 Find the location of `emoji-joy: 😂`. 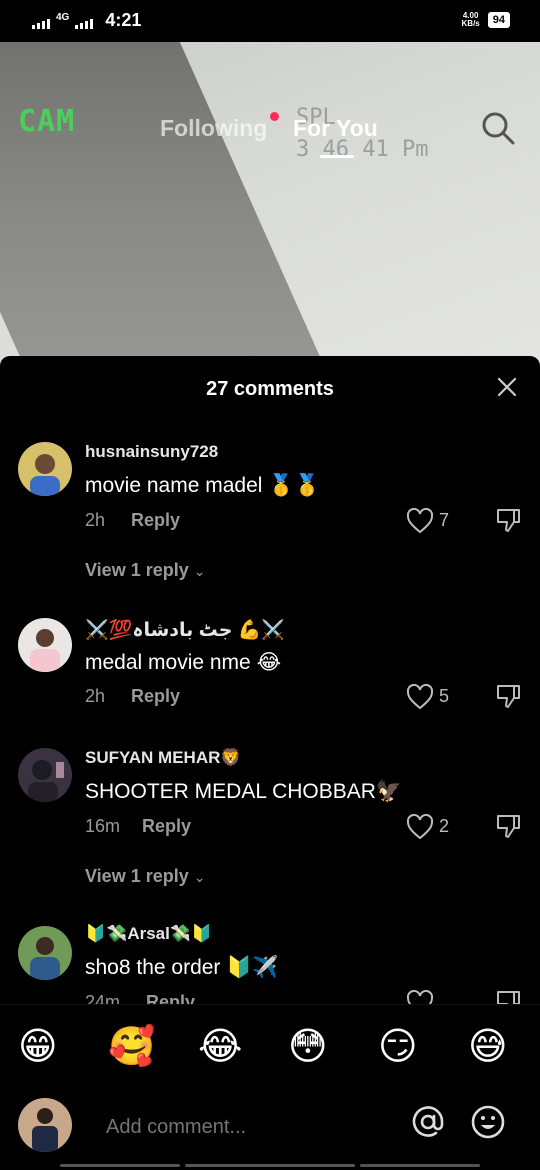

emoji-joy: 😂 is located at coordinates (220, 1047).